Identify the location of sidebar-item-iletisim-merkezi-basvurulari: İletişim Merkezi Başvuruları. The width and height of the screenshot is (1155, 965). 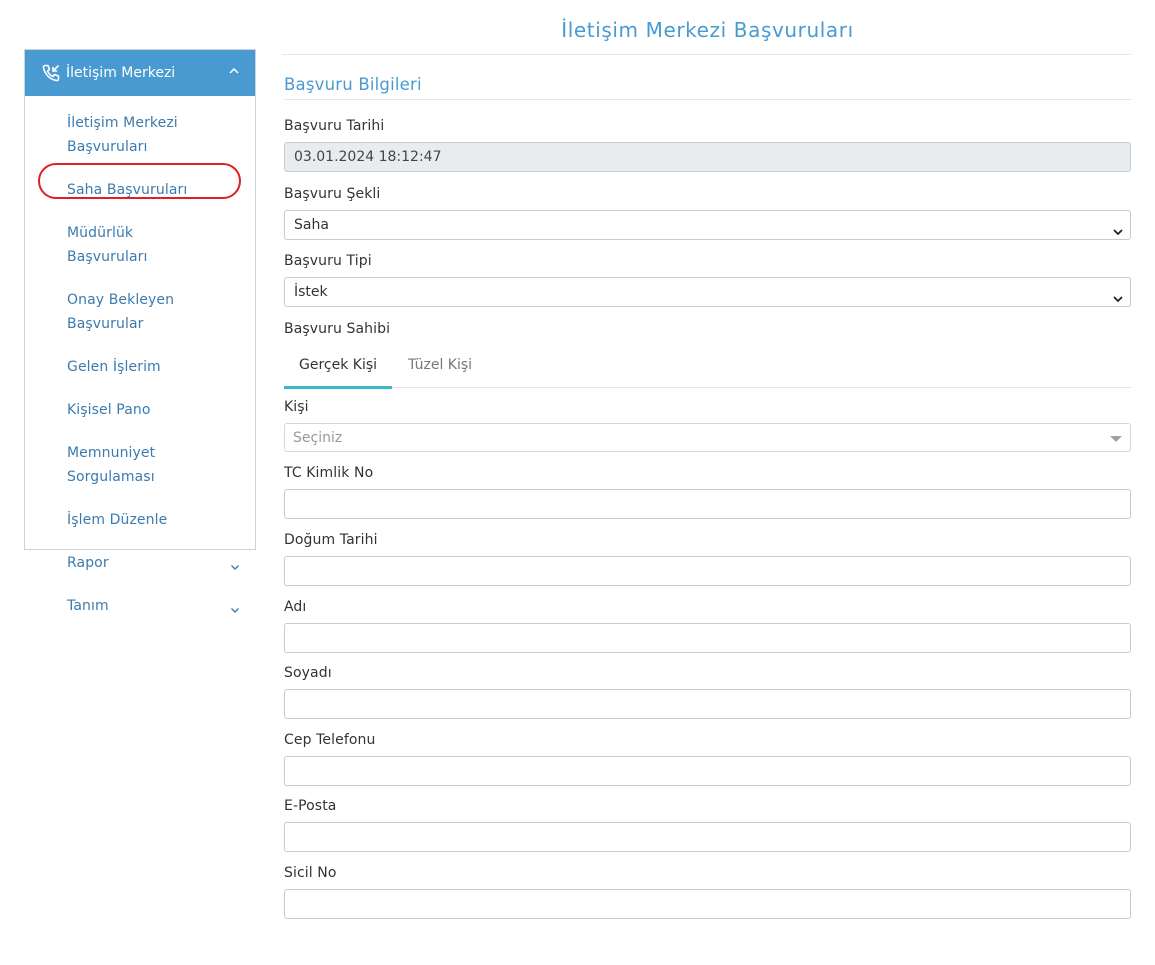
(140, 135).